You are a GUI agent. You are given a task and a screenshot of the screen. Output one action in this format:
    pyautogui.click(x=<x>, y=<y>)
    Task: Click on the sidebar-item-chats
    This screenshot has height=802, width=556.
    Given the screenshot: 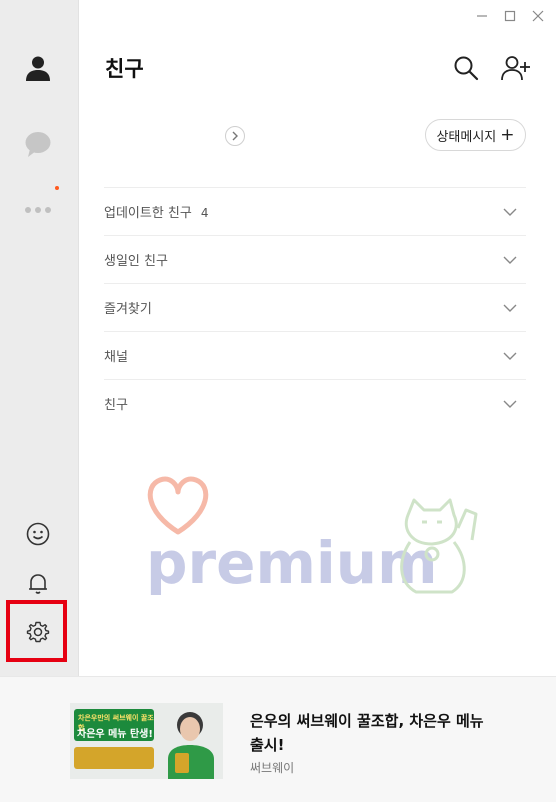 What is the action you would take?
    pyautogui.click(x=38, y=144)
    